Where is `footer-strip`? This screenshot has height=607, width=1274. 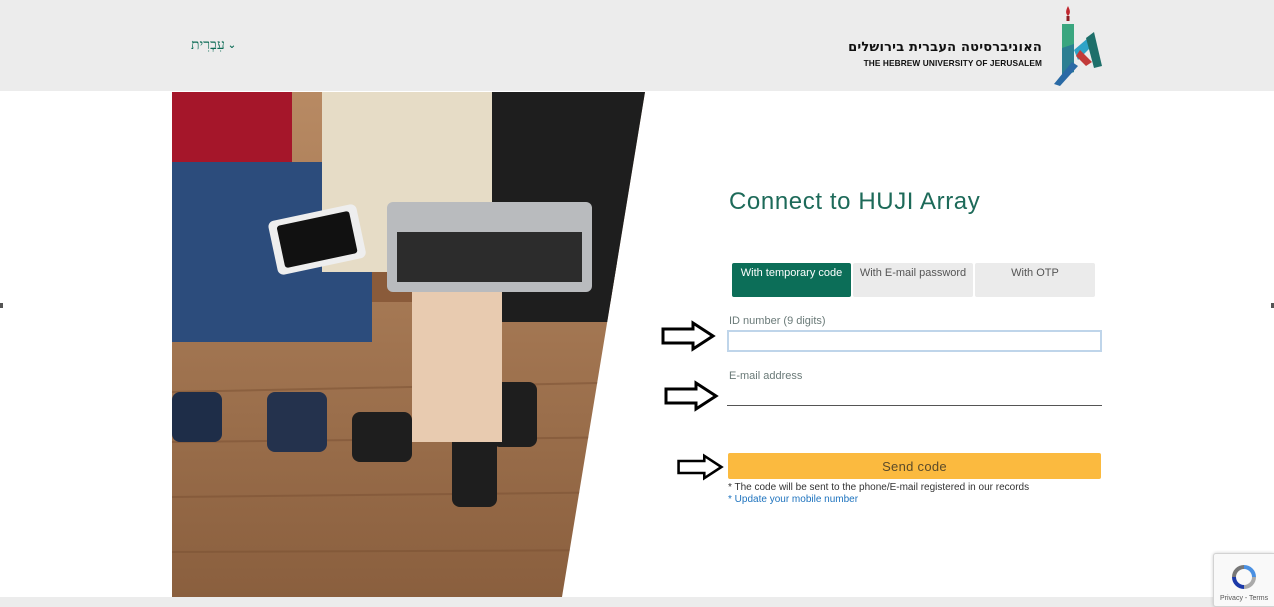 footer-strip is located at coordinates (637, 602).